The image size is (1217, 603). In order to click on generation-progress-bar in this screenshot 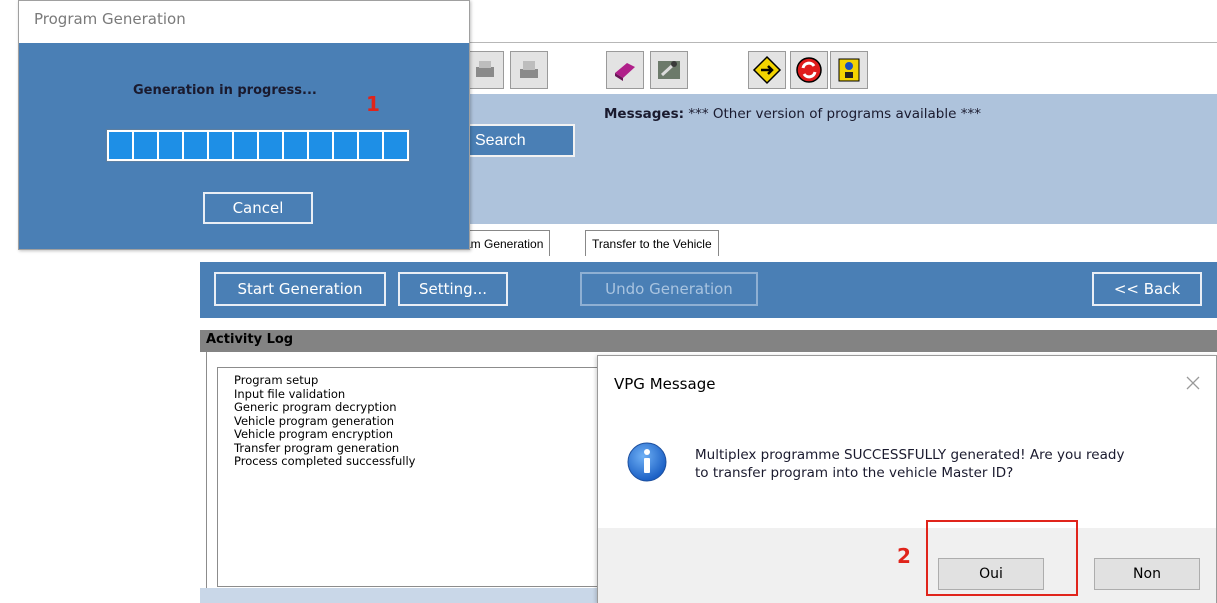, I will do `click(258, 145)`.